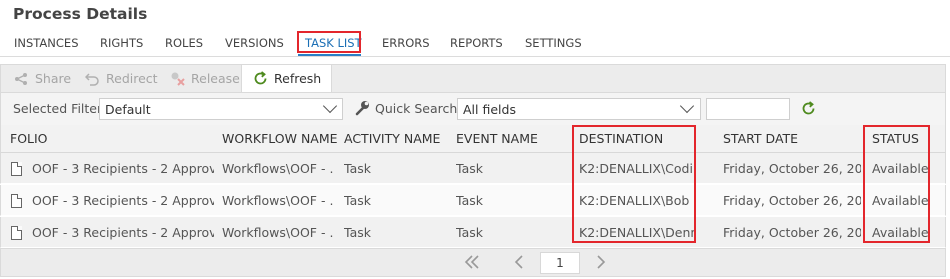 The height and width of the screenshot is (279, 950). I want to click on refresh-button: Refresh, so click(287, 78).